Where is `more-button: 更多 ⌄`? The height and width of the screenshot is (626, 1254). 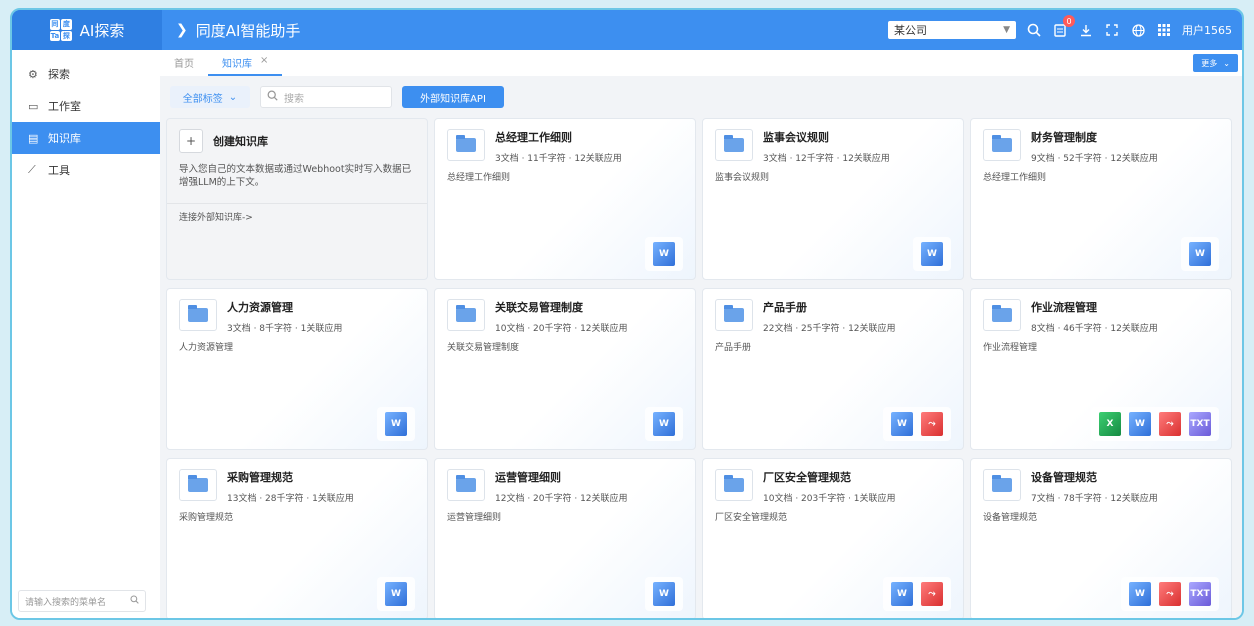
more-button: 更多 ⌄ is located at coordinates (1215, 63).